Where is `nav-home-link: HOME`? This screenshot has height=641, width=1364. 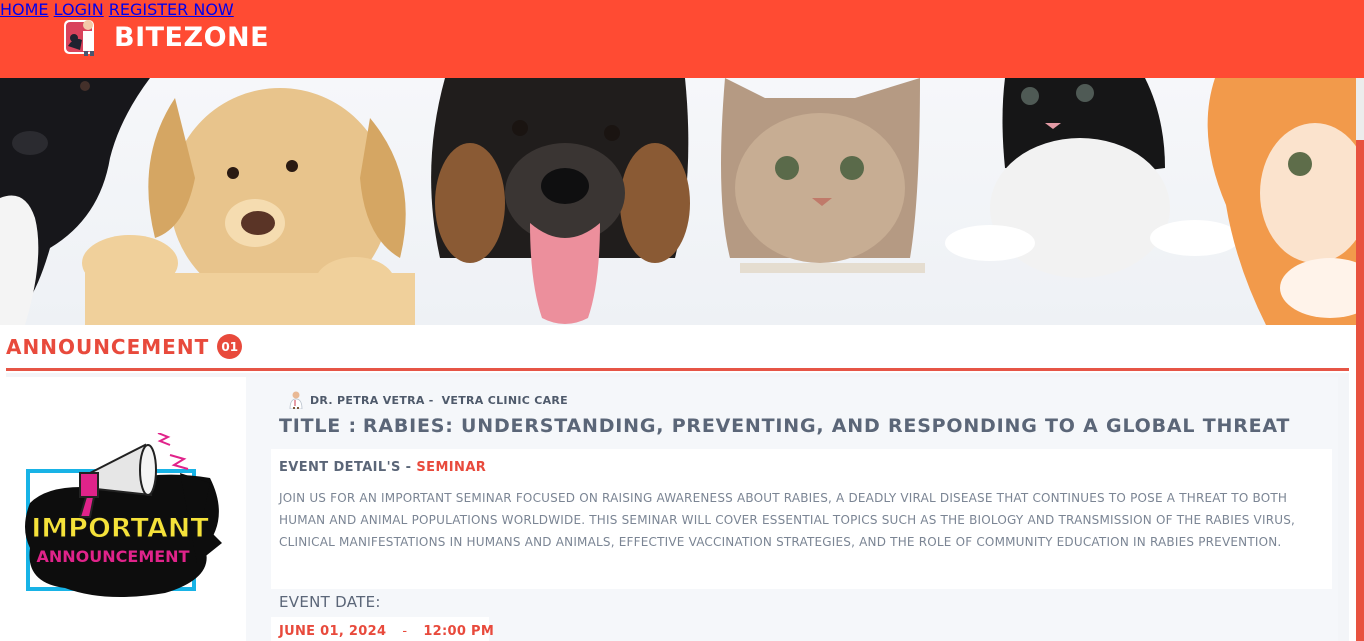
nav-home-link: HOME is located at coordinates (24, 9).